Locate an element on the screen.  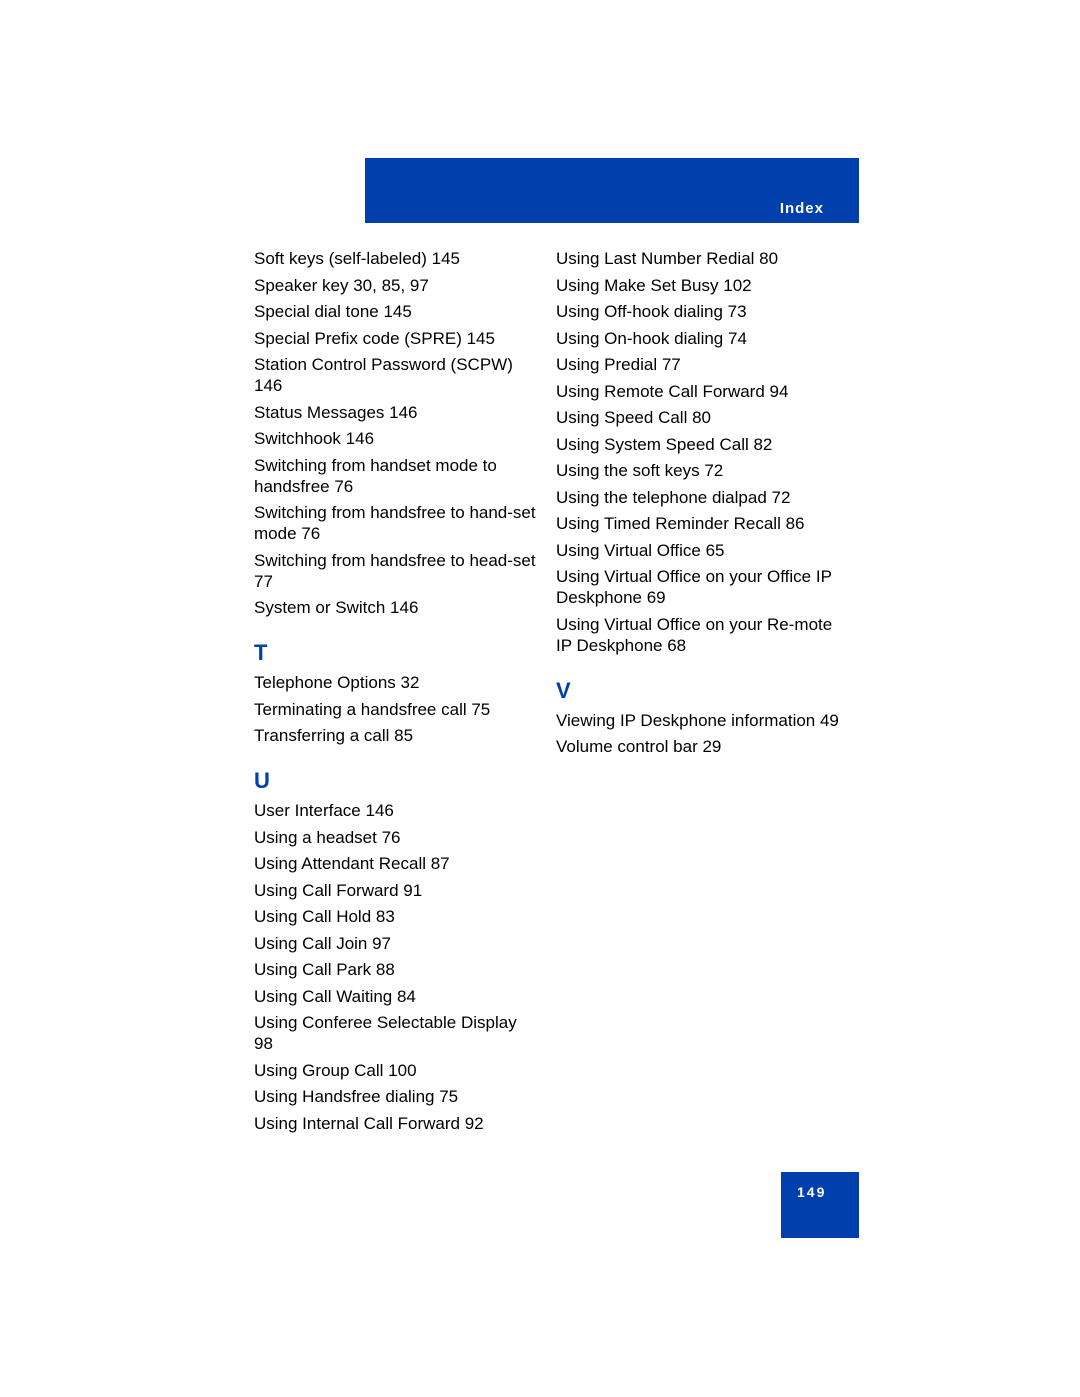
index-entry: System or Switch 146 is located at coordinates (336, 607).